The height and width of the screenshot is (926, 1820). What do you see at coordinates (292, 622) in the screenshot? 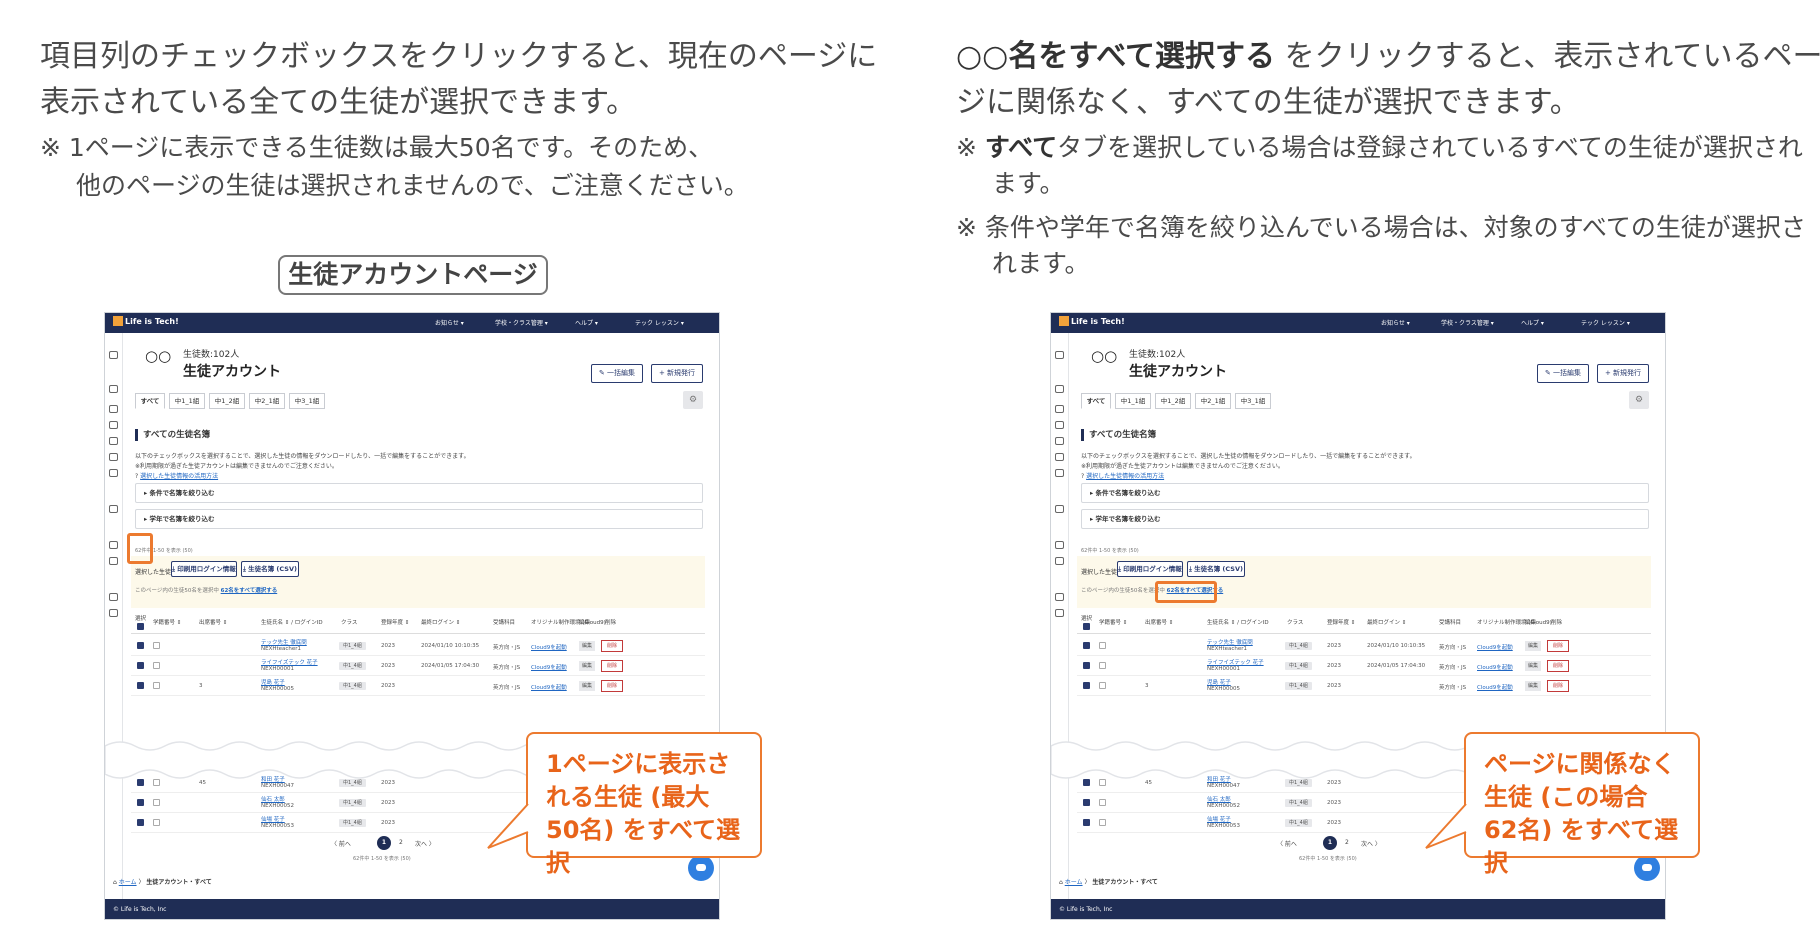
I see `col-name: 生徒氏名 ⇕ / ログインID` at bounding box center [292, 622].